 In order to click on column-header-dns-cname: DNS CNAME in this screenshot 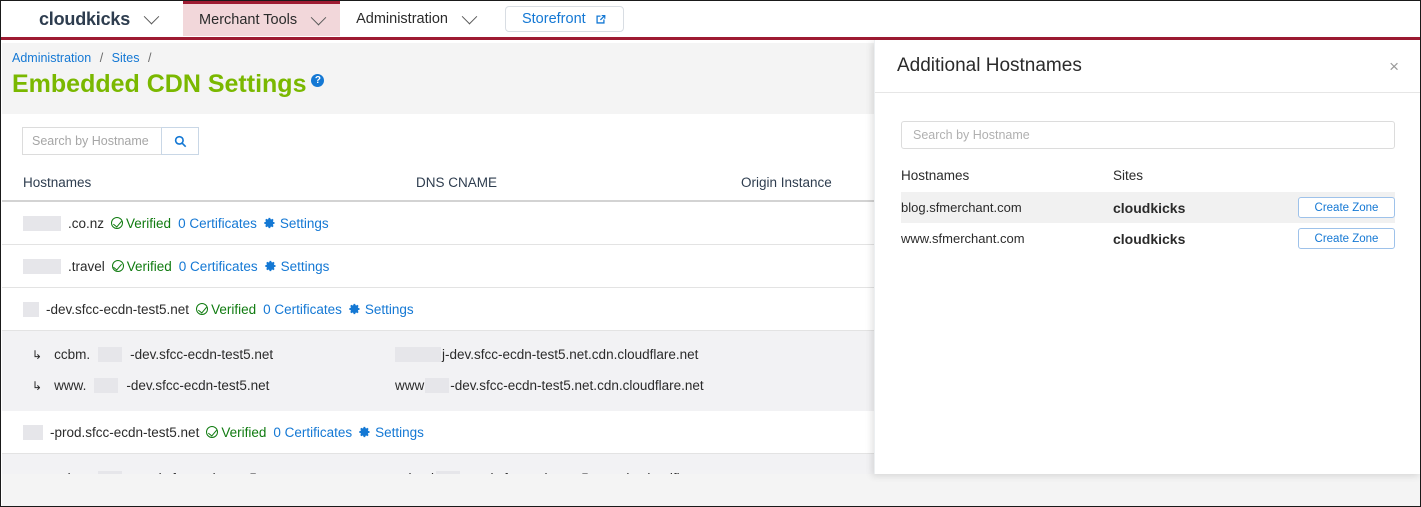, I will do `click(457, 182)`.